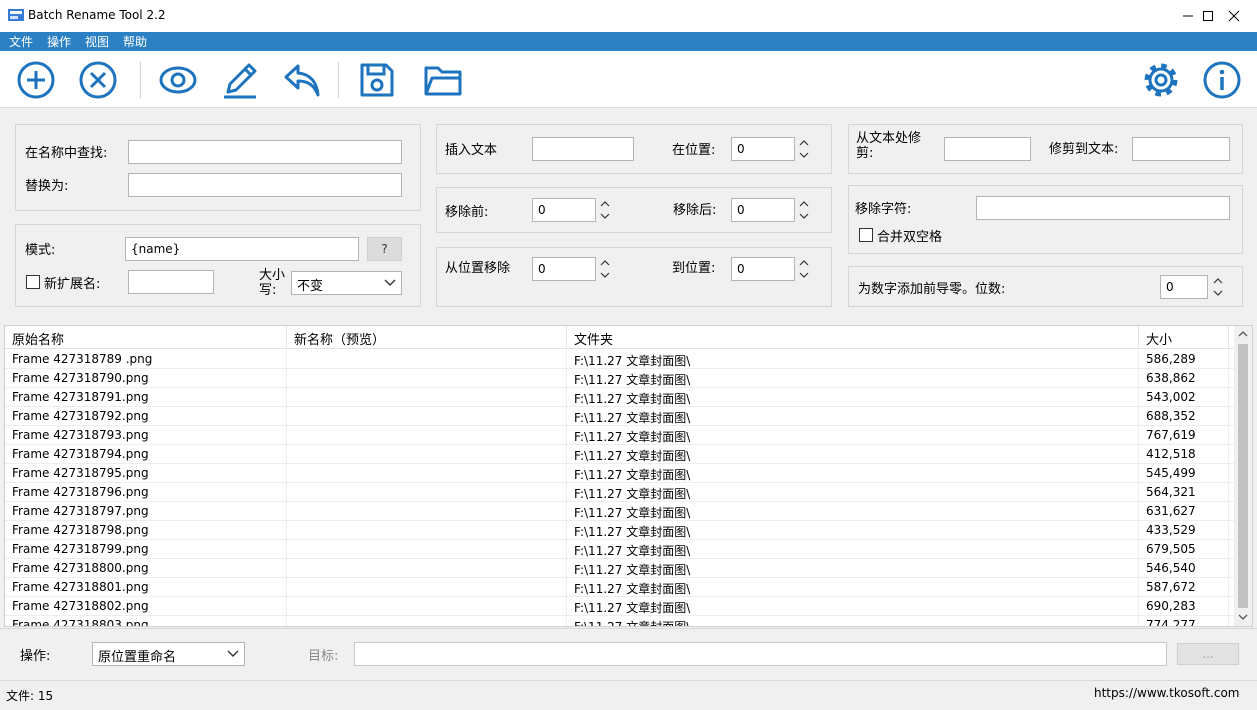 The width and height of the screenshot is (1257, 710). Describe the element at coordinates (564, 210) in the screenshot. I see `remove-before-input: 0` at that location.